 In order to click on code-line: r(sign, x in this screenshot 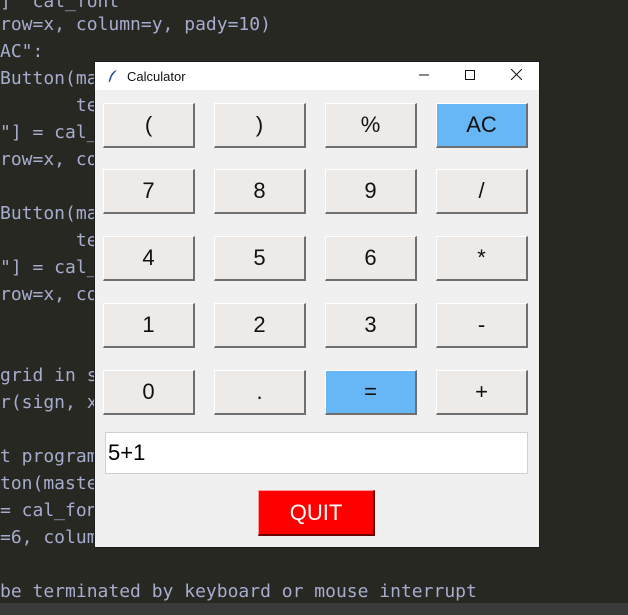, I will do `click(49, 402)`.